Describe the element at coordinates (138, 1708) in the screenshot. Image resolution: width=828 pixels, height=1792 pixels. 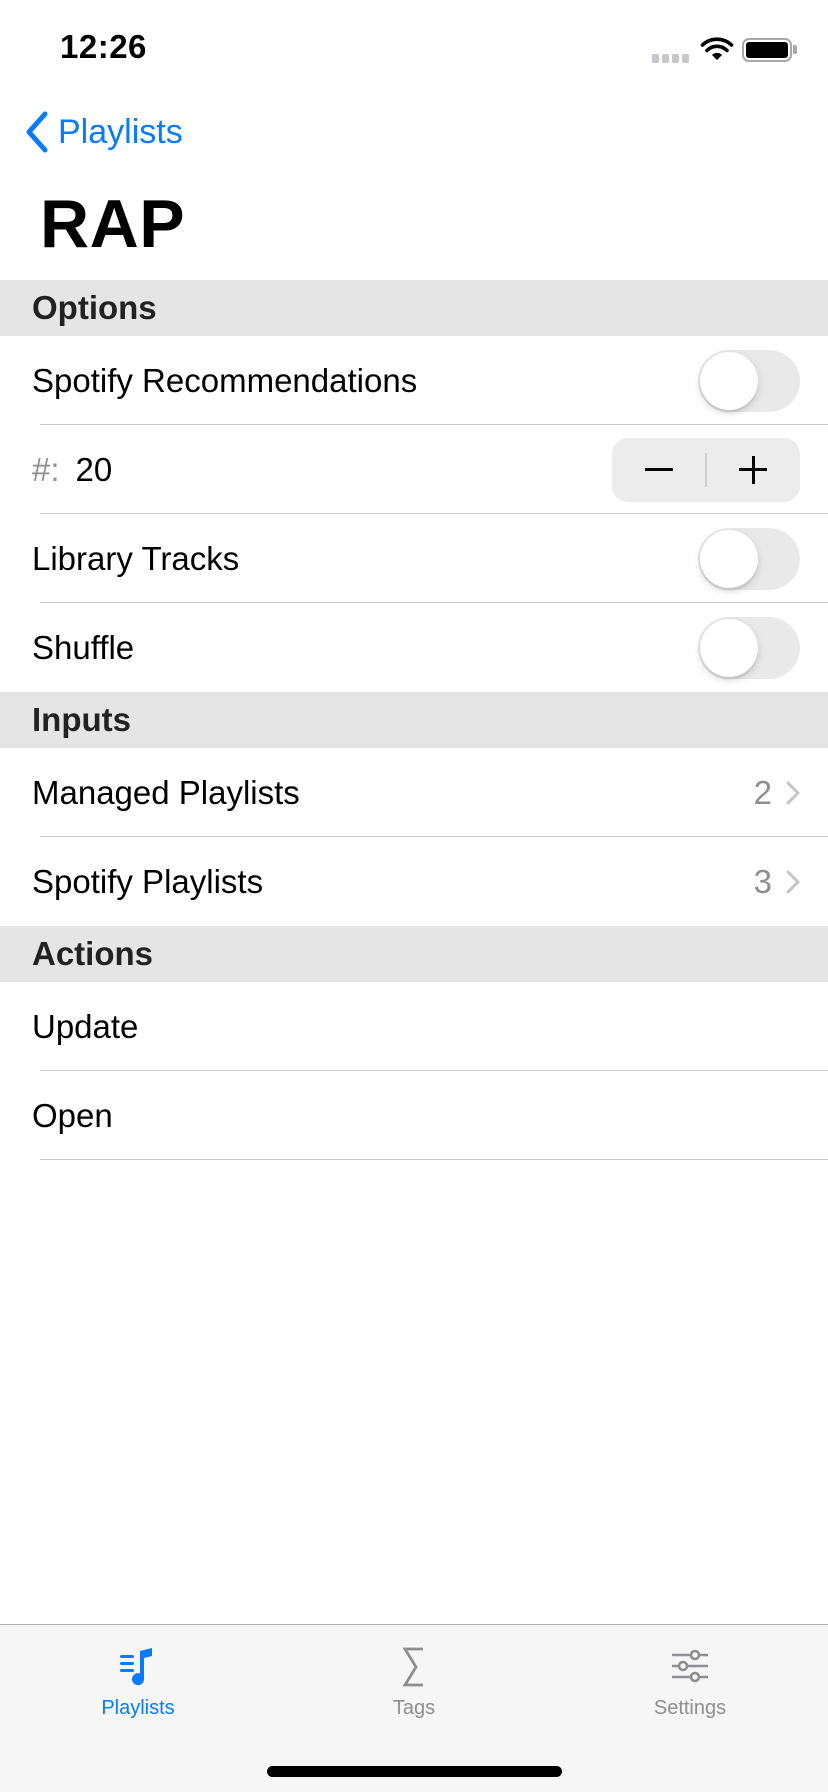
I see `tab-label: Playlists` at that location.